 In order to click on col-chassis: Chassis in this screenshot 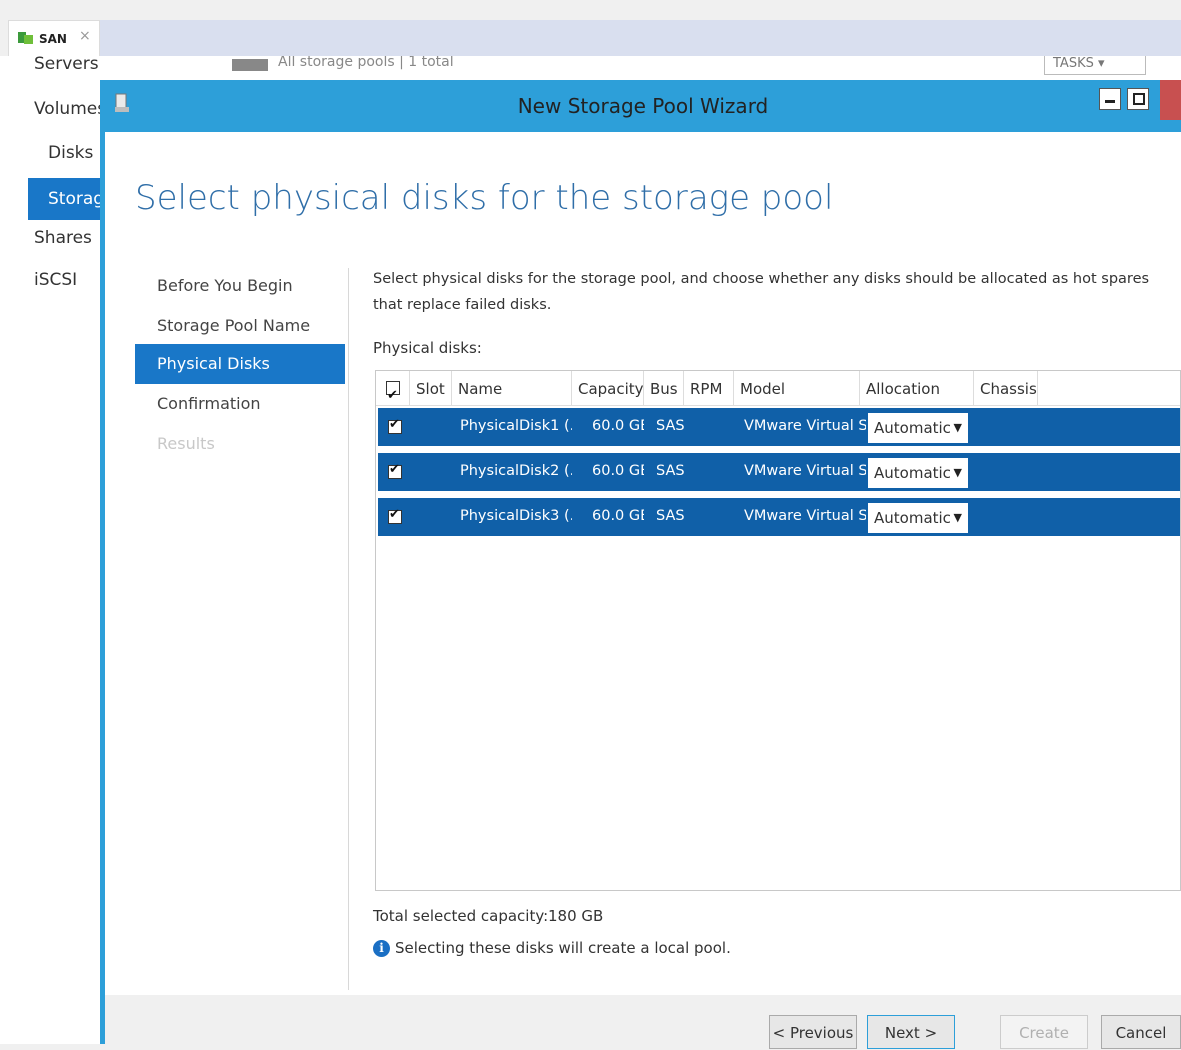, I will do `click(1006, 388)`.